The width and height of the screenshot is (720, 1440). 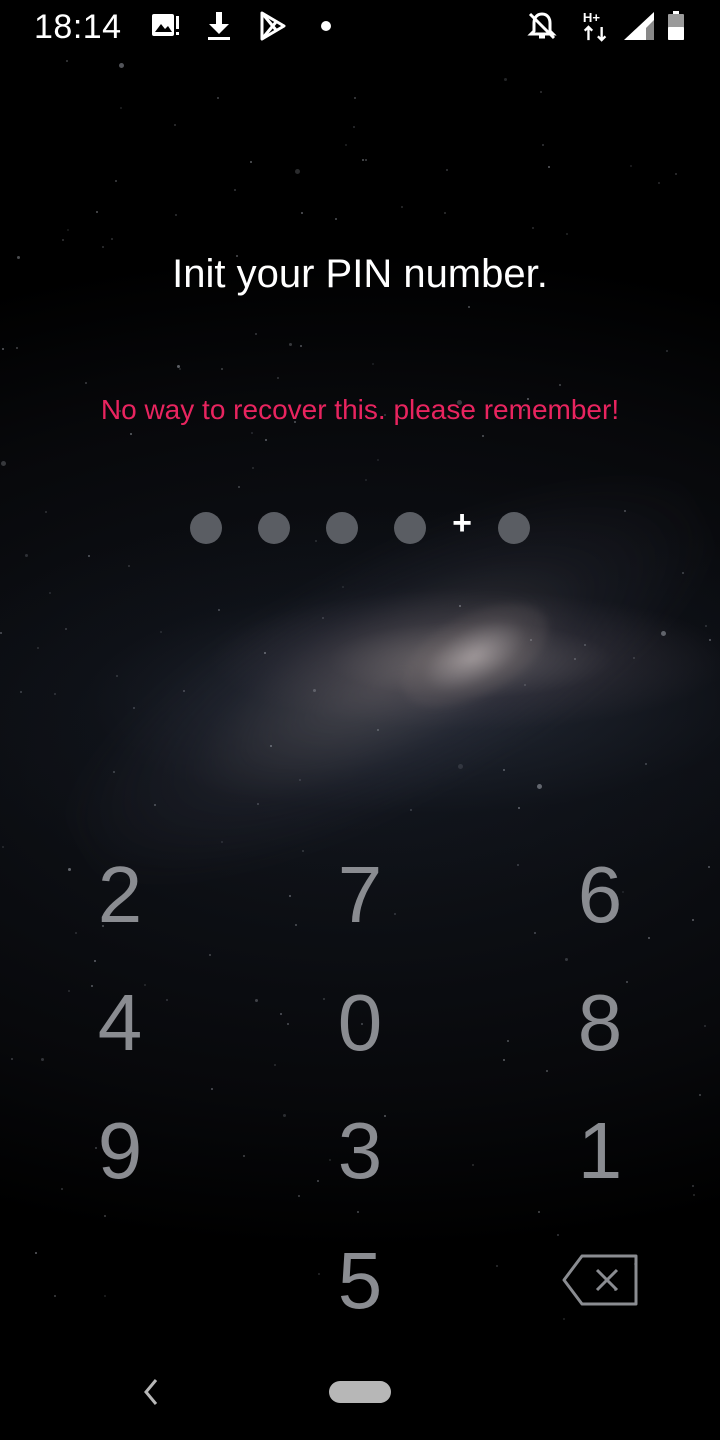 I want to click on key-5: 5, so click(x=360, y=1281).